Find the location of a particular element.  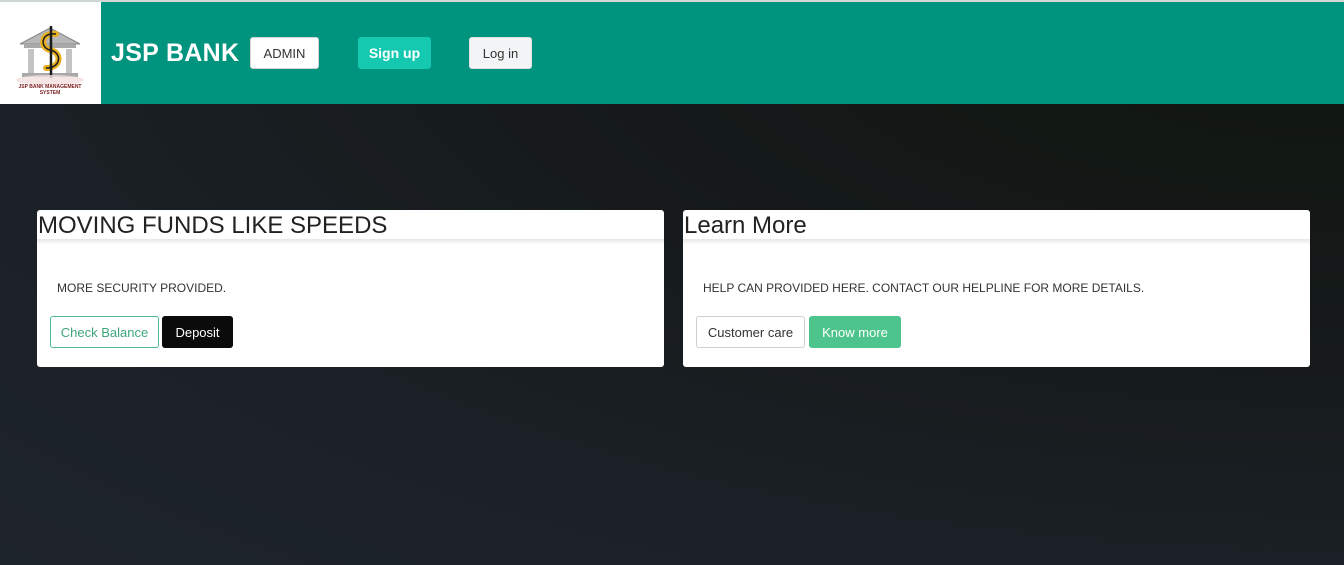

logo: JSP BANK MANAGEMENT SYSTEM is located at coordinates (50, 53).